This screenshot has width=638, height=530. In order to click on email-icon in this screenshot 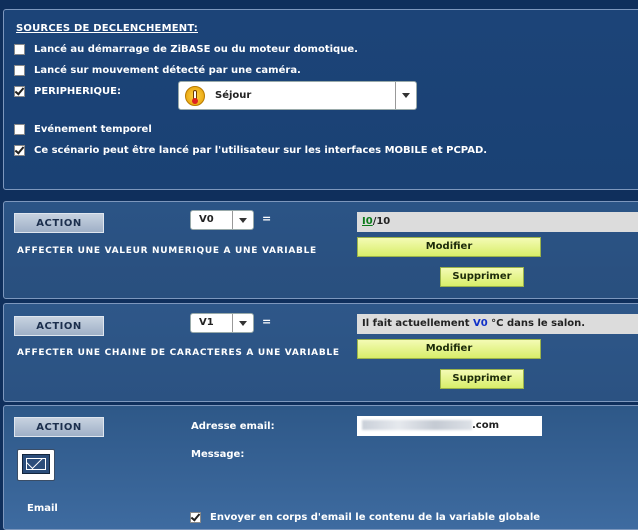, I will do `click(36, 465)`.